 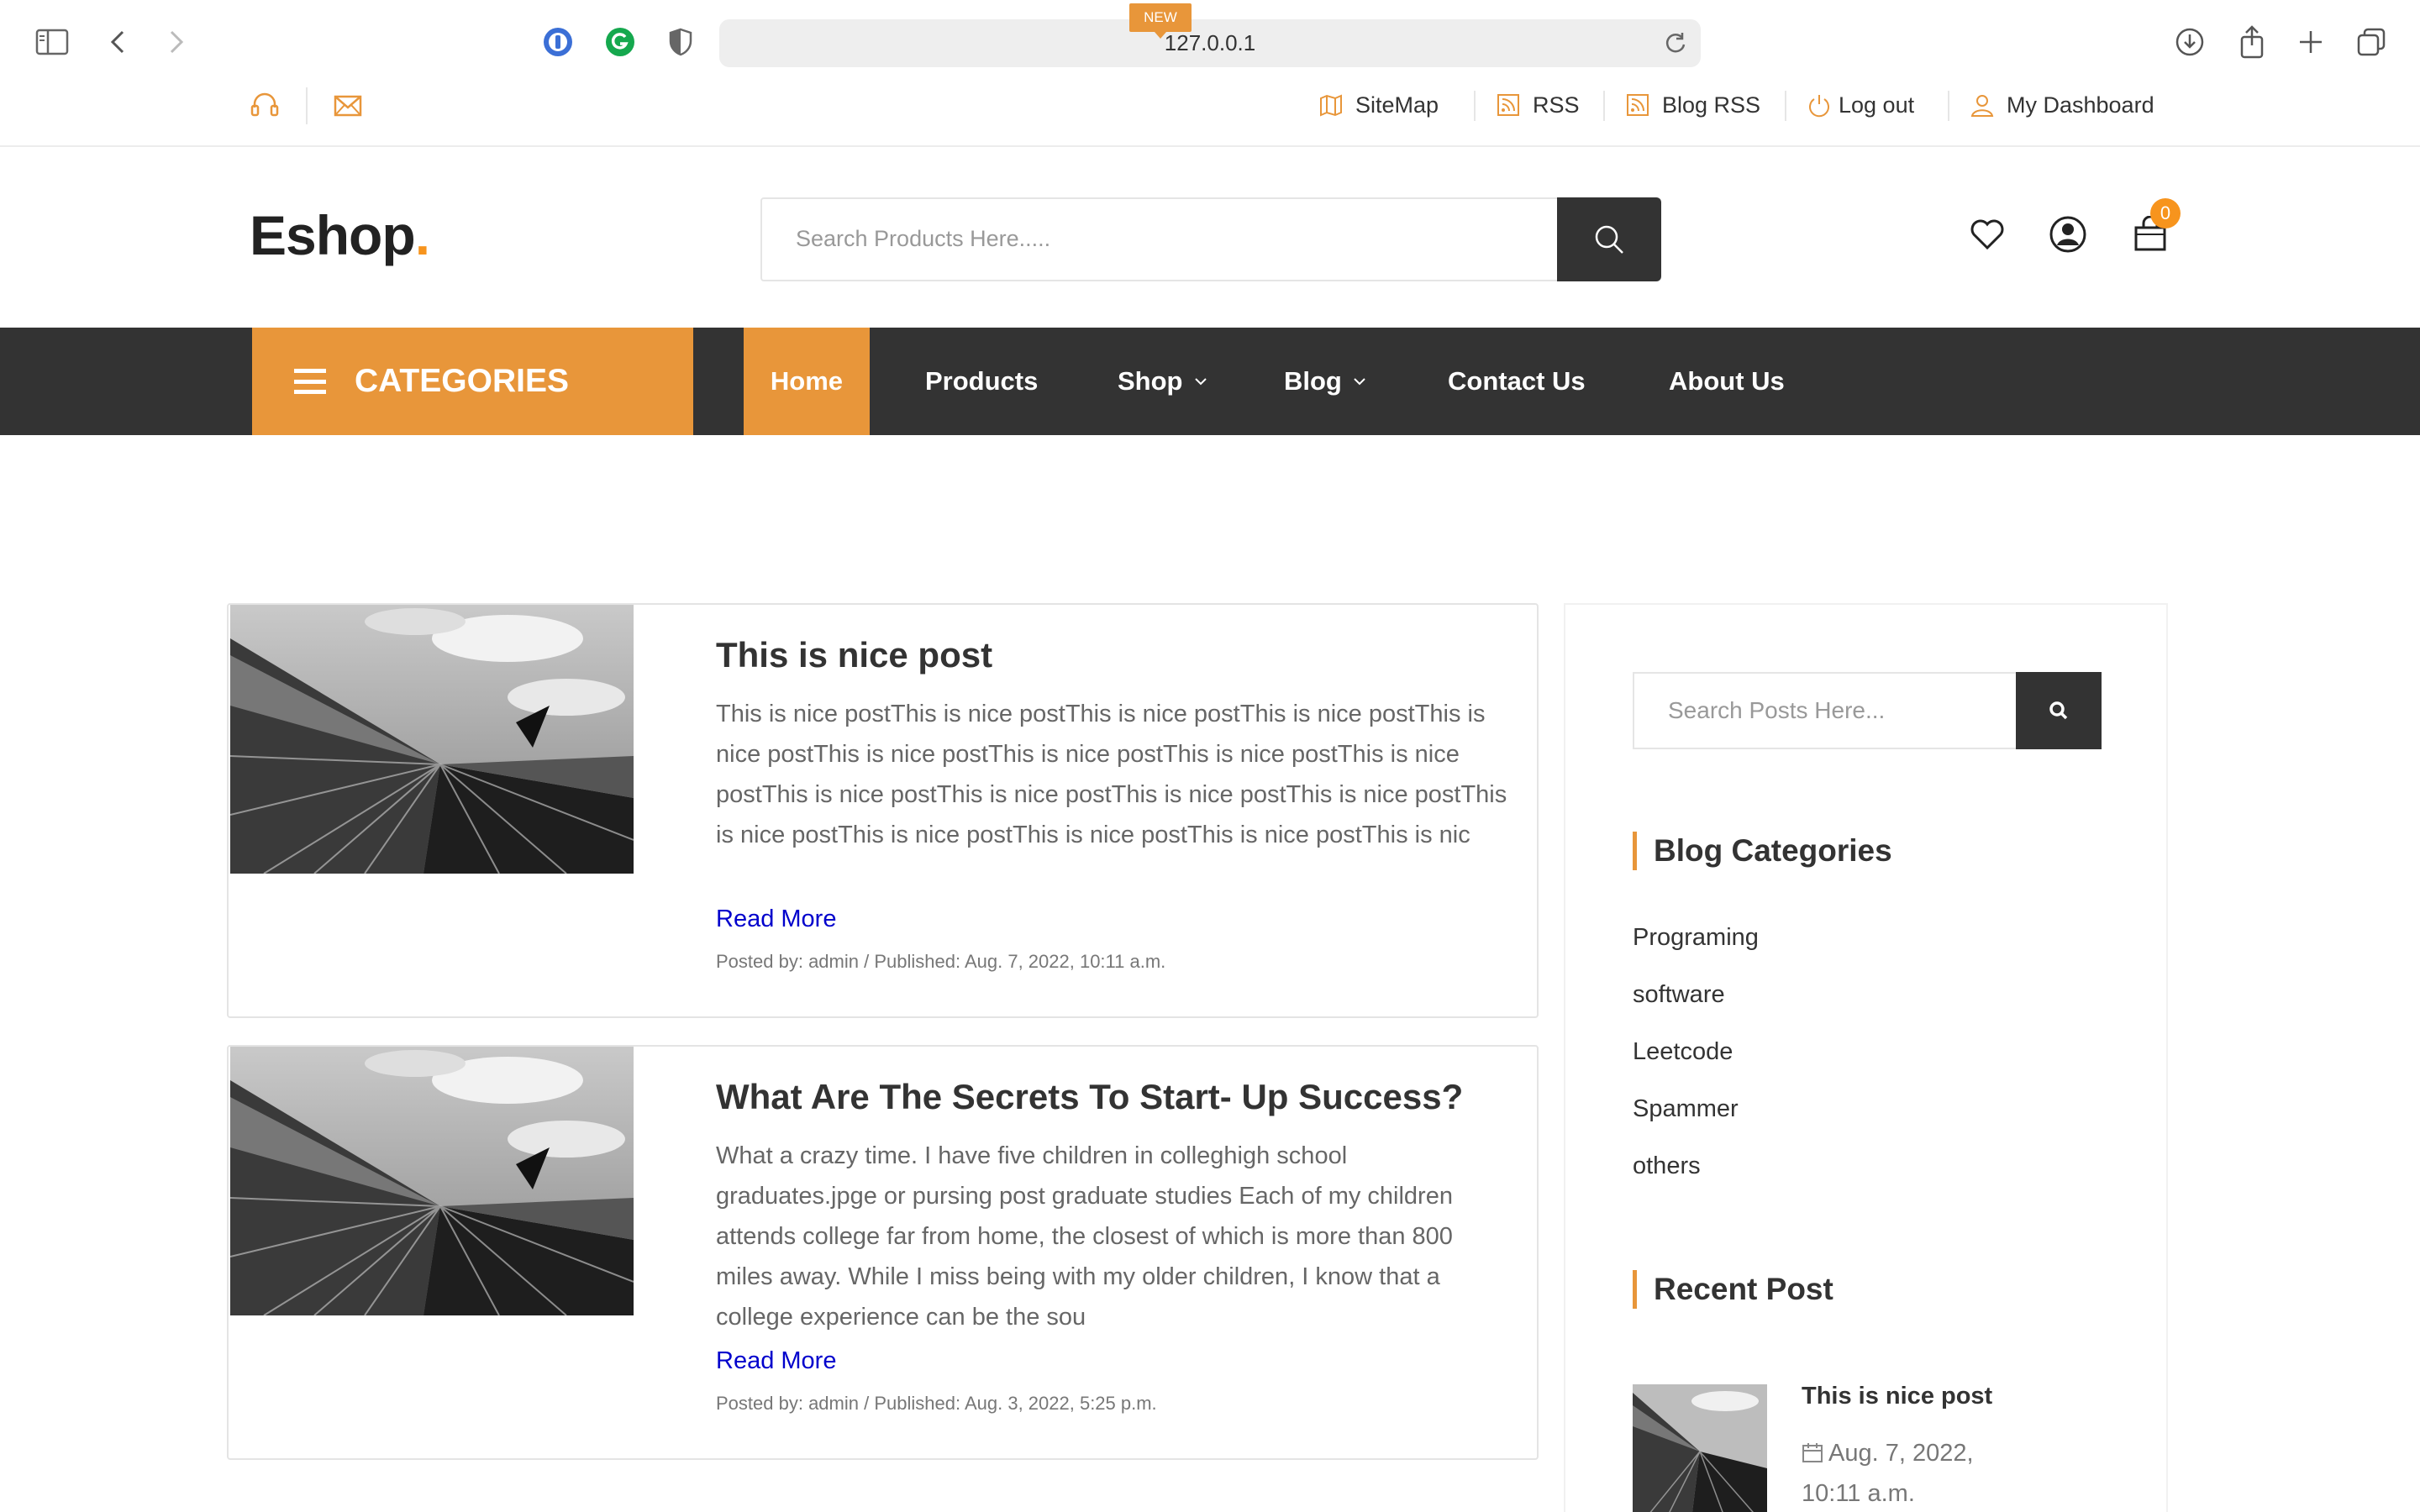 I want to click on grammarly-icon, so click(x=620, y=42).